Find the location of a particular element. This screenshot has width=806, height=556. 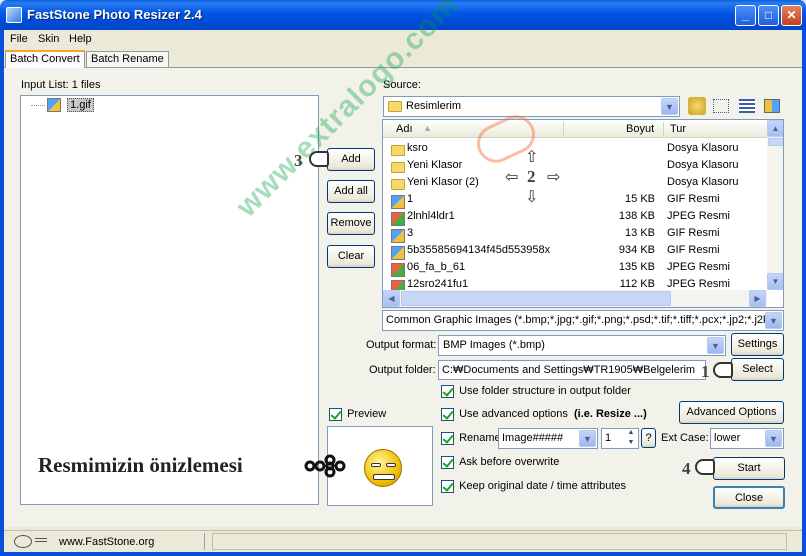

rename-help-button: ? is located at coordinates (648, 438).